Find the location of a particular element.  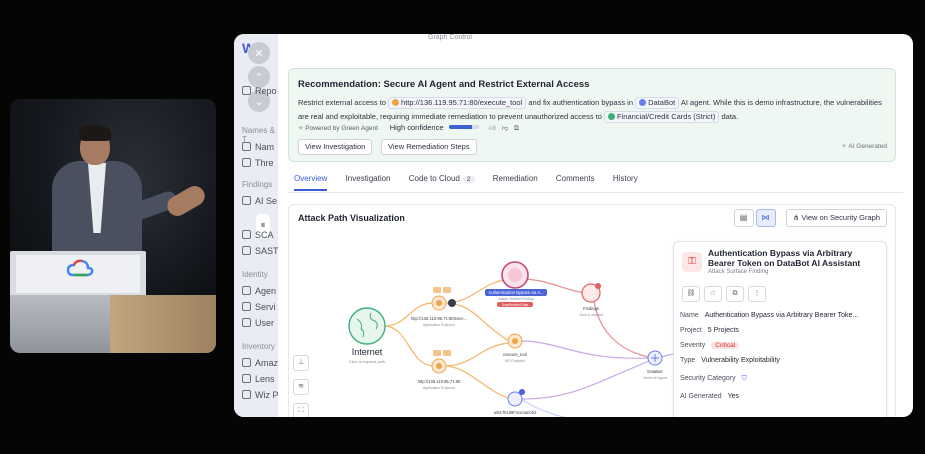

internet-node is located at coordinates (367, 326).